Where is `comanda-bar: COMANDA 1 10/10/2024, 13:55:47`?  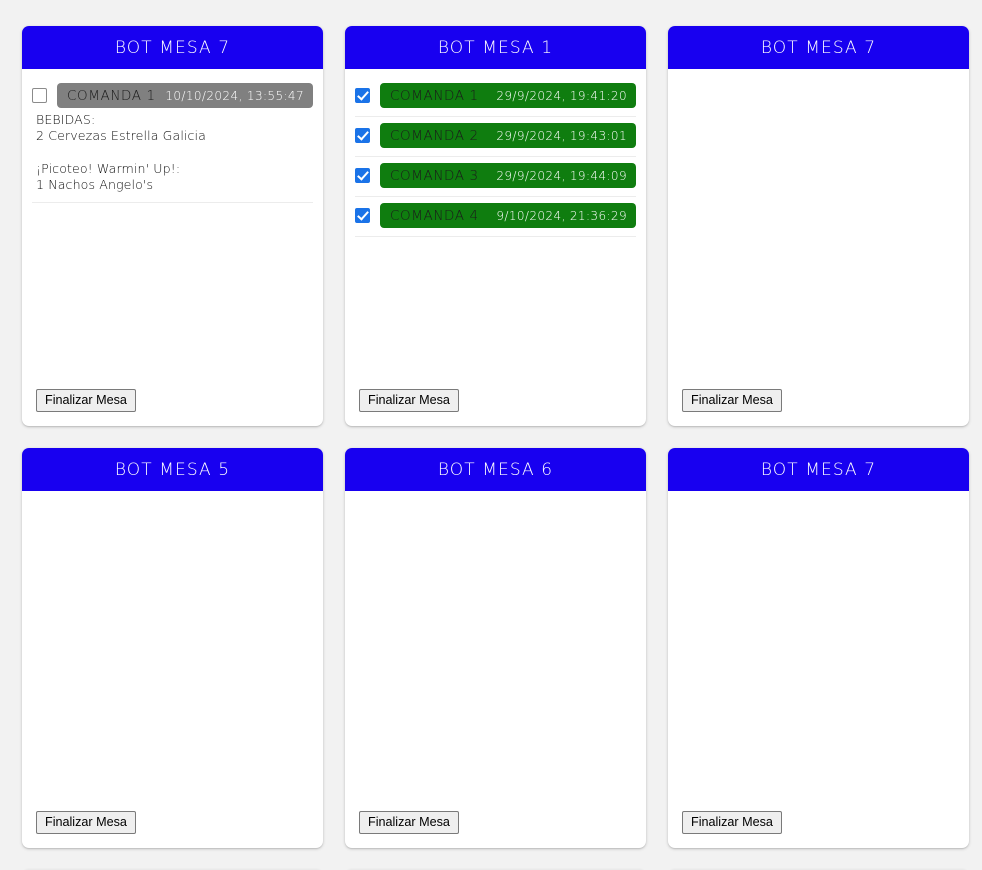
comanda-bar: COMANDA 1 10/10/2024, 13:55:47 is located at coordinates (185, 95).